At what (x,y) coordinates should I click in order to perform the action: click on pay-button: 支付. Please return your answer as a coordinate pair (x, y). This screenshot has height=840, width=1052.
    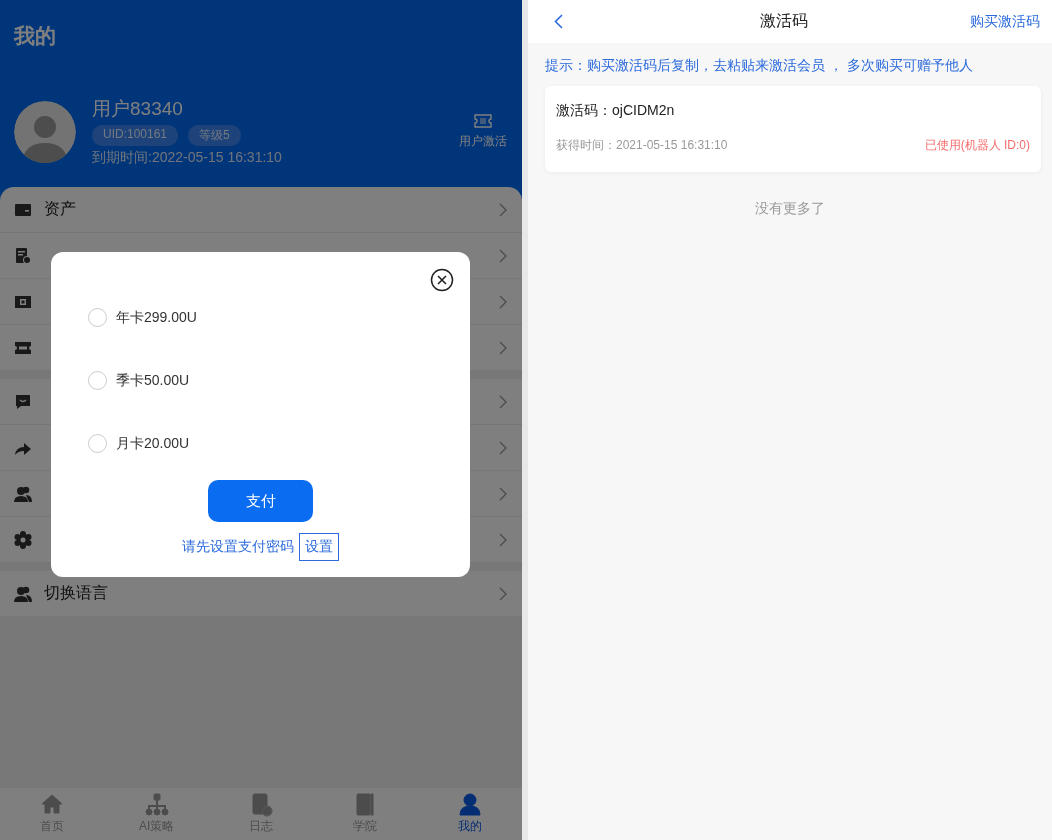
    Looking at the image, I should click on (260, 501).